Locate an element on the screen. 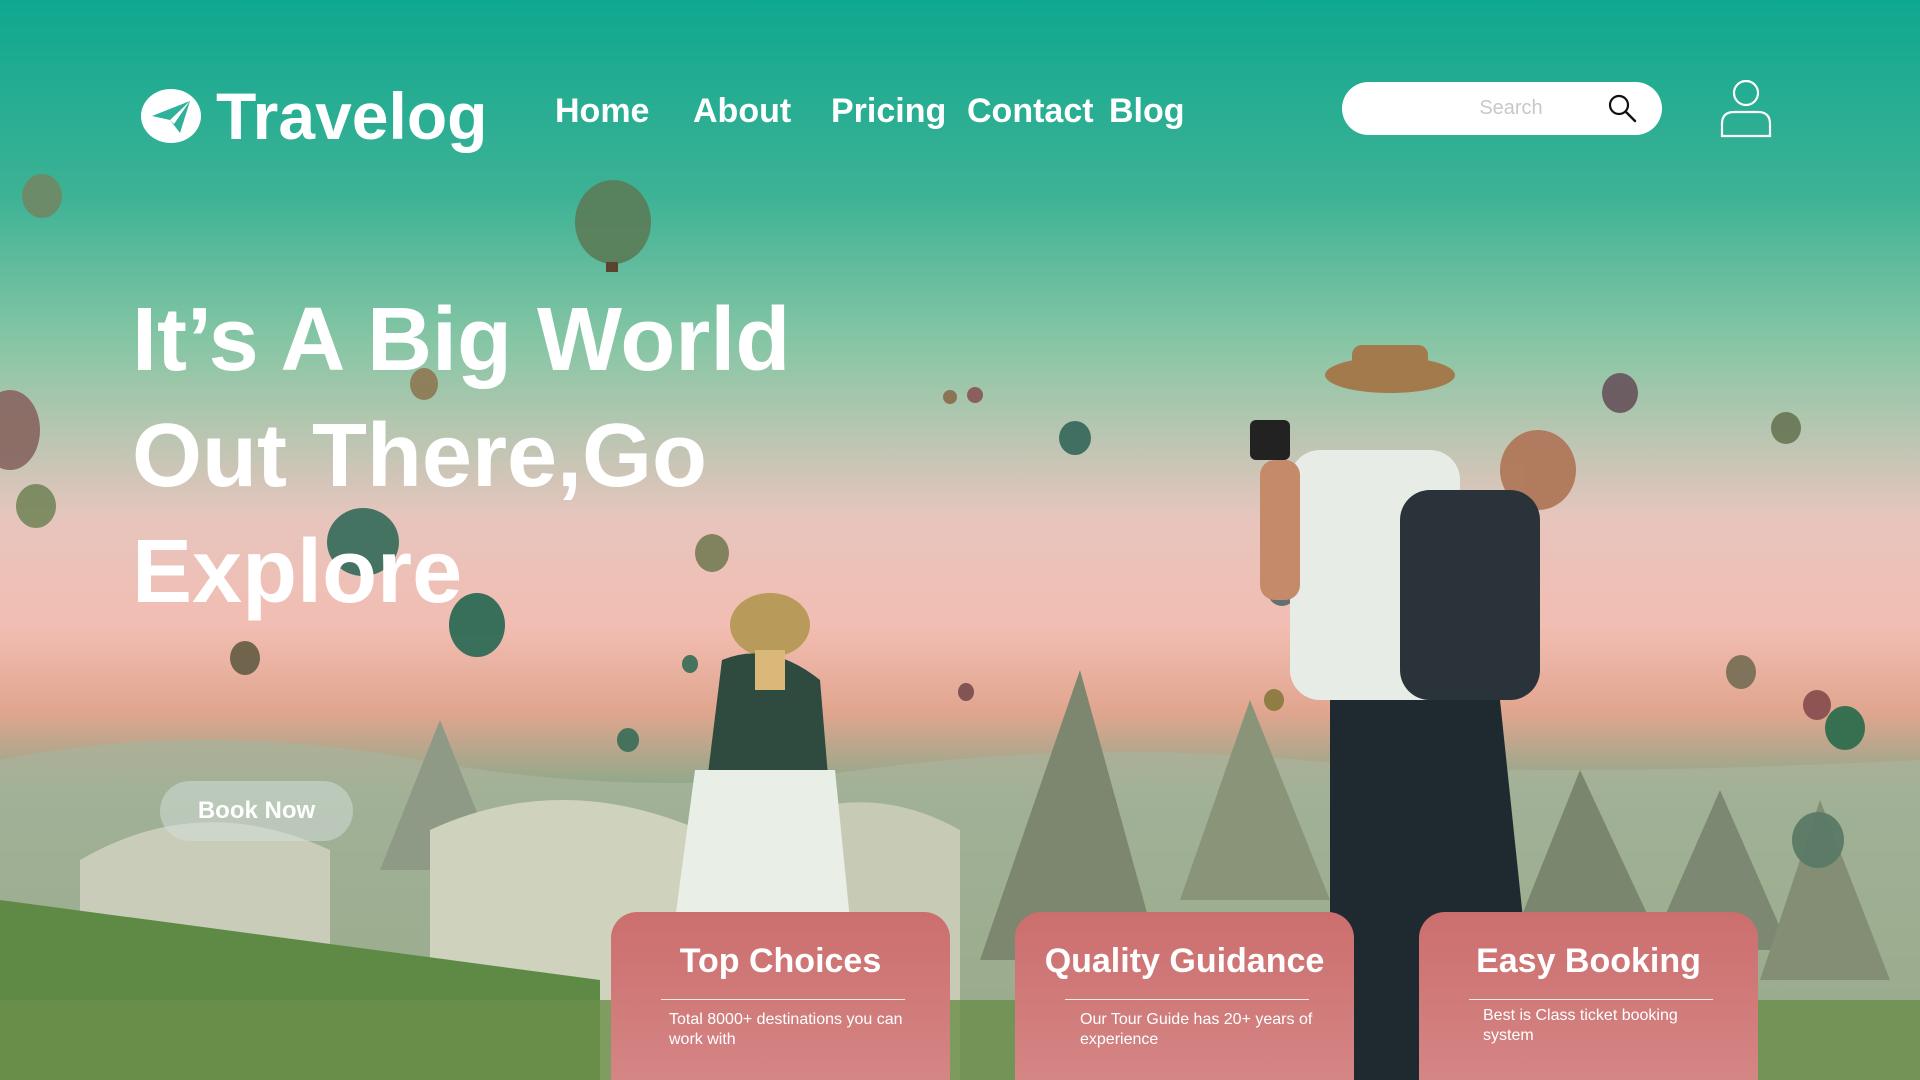  user-icon is located at coordinates (1746, 109).